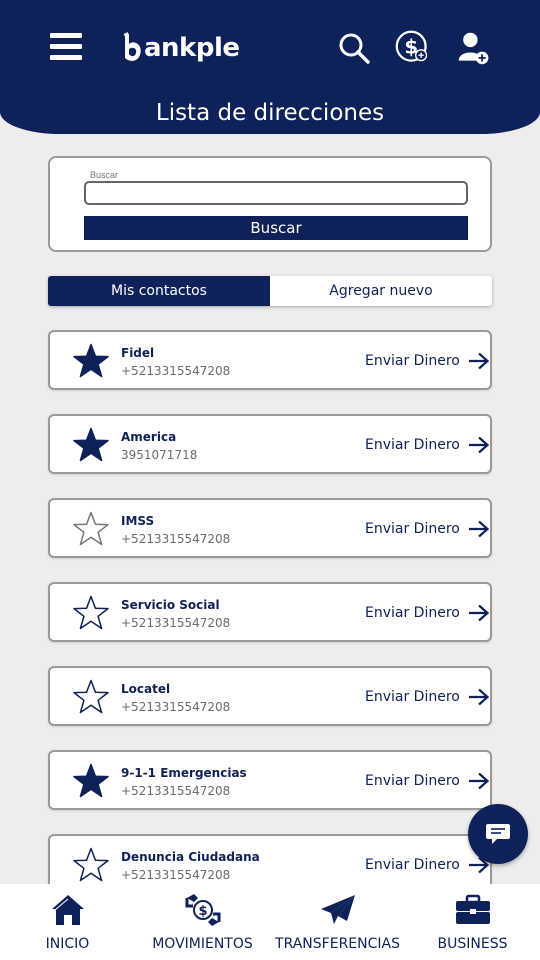 The height and width of the screenshot is (960, 540). What do you see at coordinates (202, 944) in the screenshot?
I see `nav-movimientos-label: MOVIMIENTOS` at bounding box center [202, 944].